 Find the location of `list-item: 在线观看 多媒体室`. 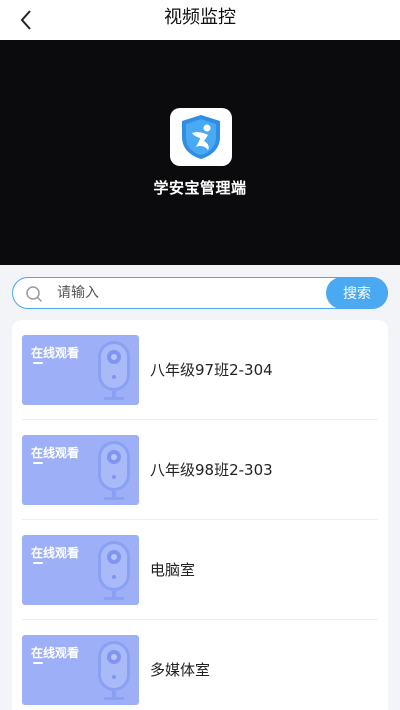

list-item: 在线观看 多媒体室 is located at coordinates (200, 665).